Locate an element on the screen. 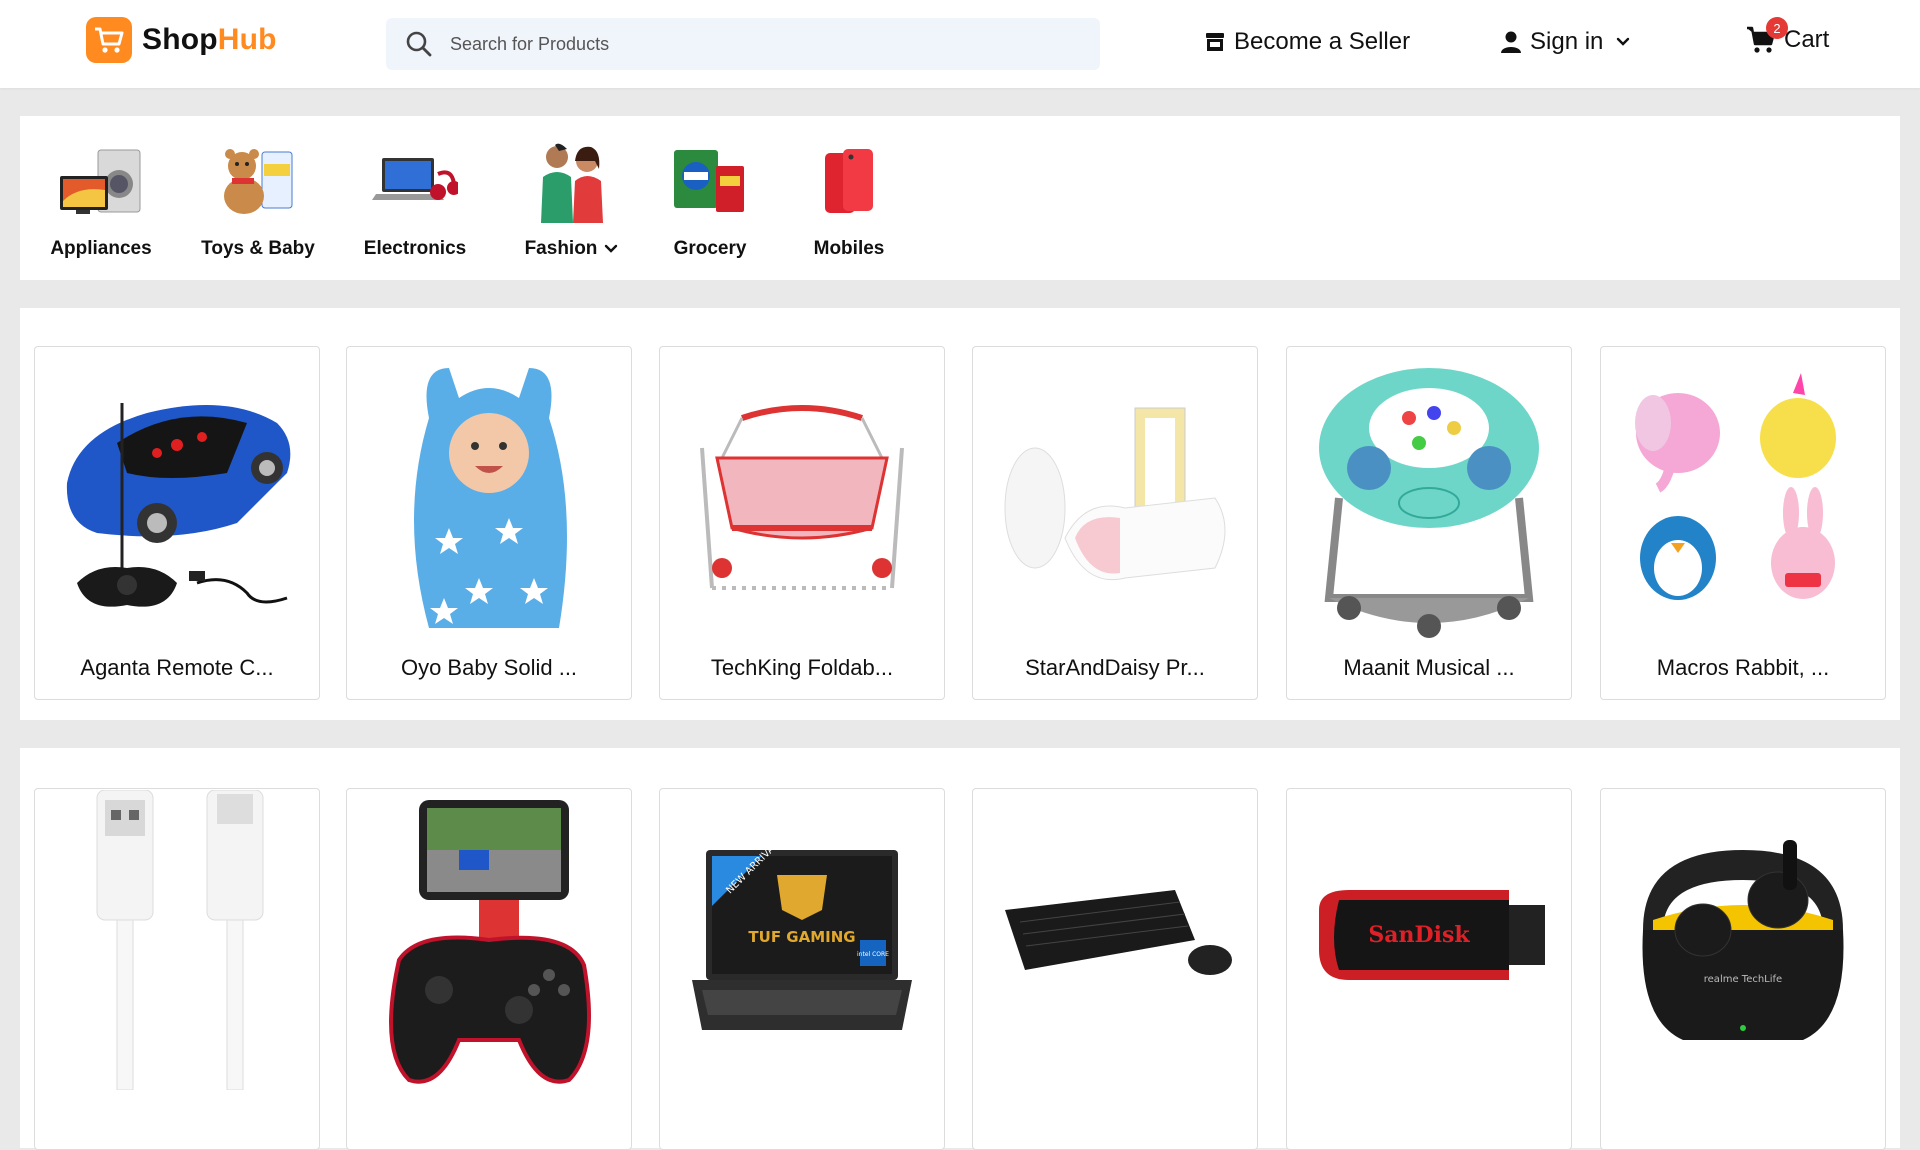 Image resolution: width=1920 pixels, height=1150 pixels. cart-button: 2 Cart is located at coordinates (1788, 35).